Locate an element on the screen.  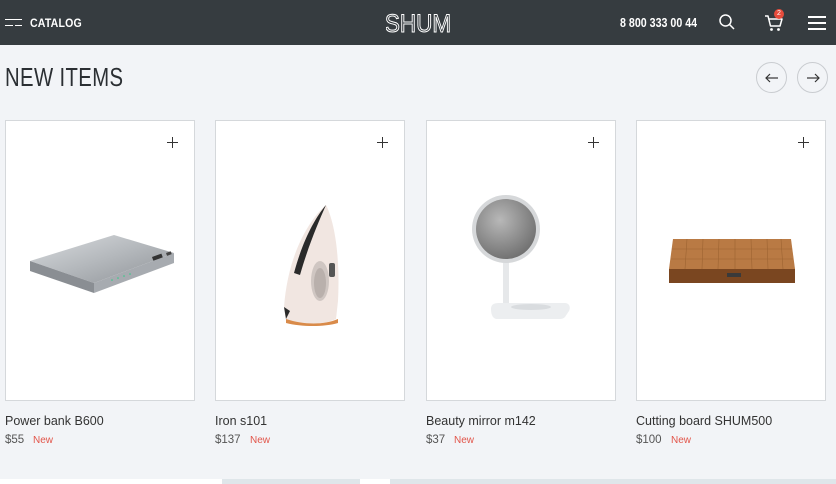
svg-text: SHUM is located at coordinates (418, 24).